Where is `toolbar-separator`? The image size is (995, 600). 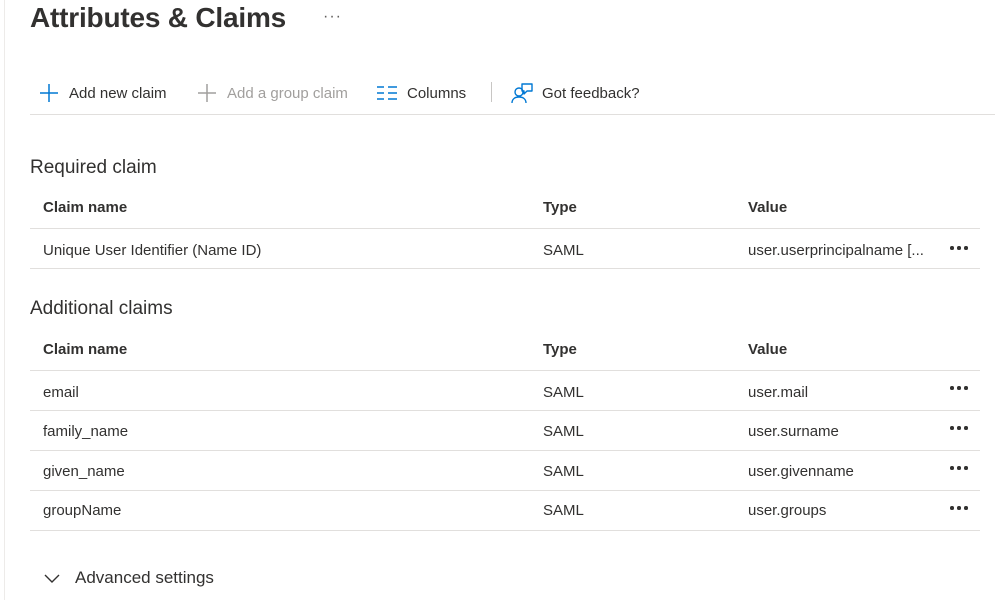 toolbar-separator is located at coordinates (491, 92).